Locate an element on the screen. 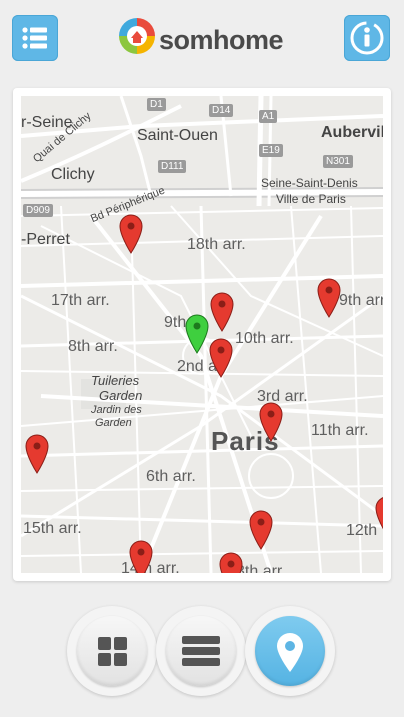 The width and height of the screenshot is (404, 717). grid-view-button is located at coordinates (112, 651).